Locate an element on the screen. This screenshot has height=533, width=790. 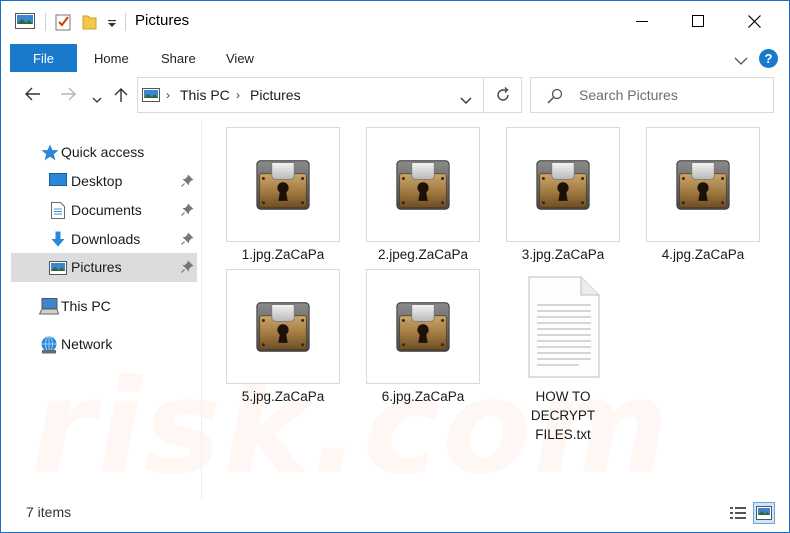
nav-item-label: Downloads is located at coordinates (106, 239).